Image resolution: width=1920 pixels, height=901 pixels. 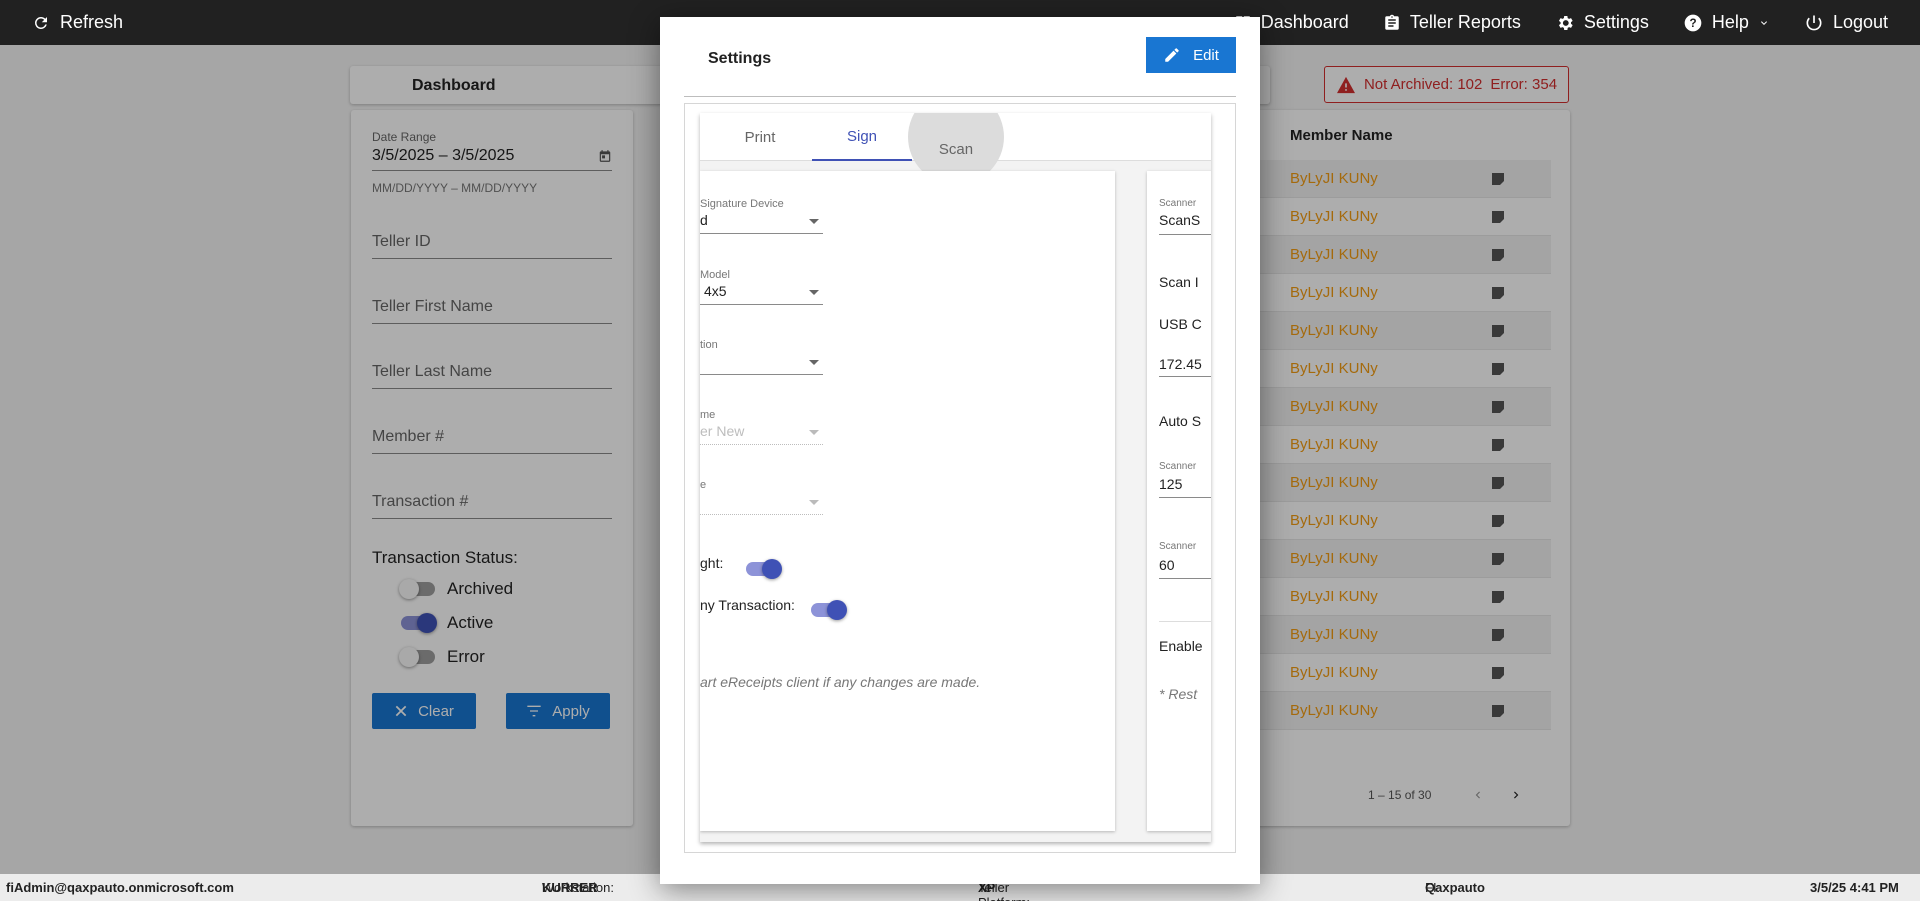 What do you see at coordinates (1565, 23) in the screenshot?
I see `gear-icon` at bounding box center [1565, 23].